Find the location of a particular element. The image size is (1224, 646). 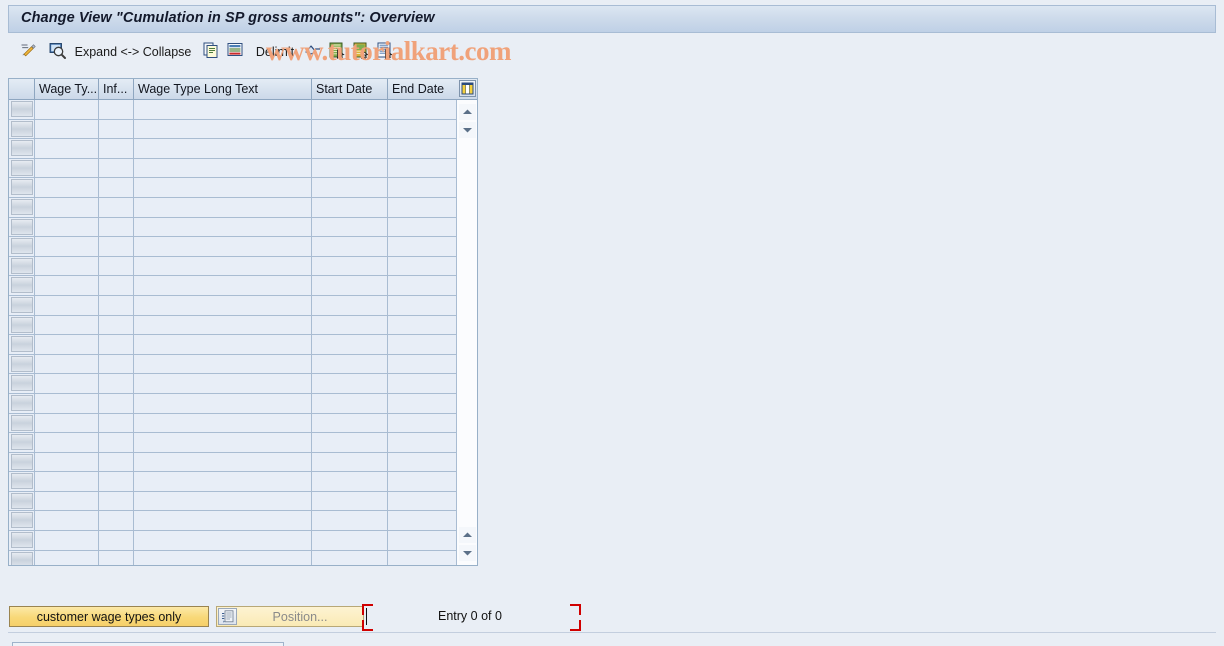

table-header-selector is located at coordinates (22, 89).